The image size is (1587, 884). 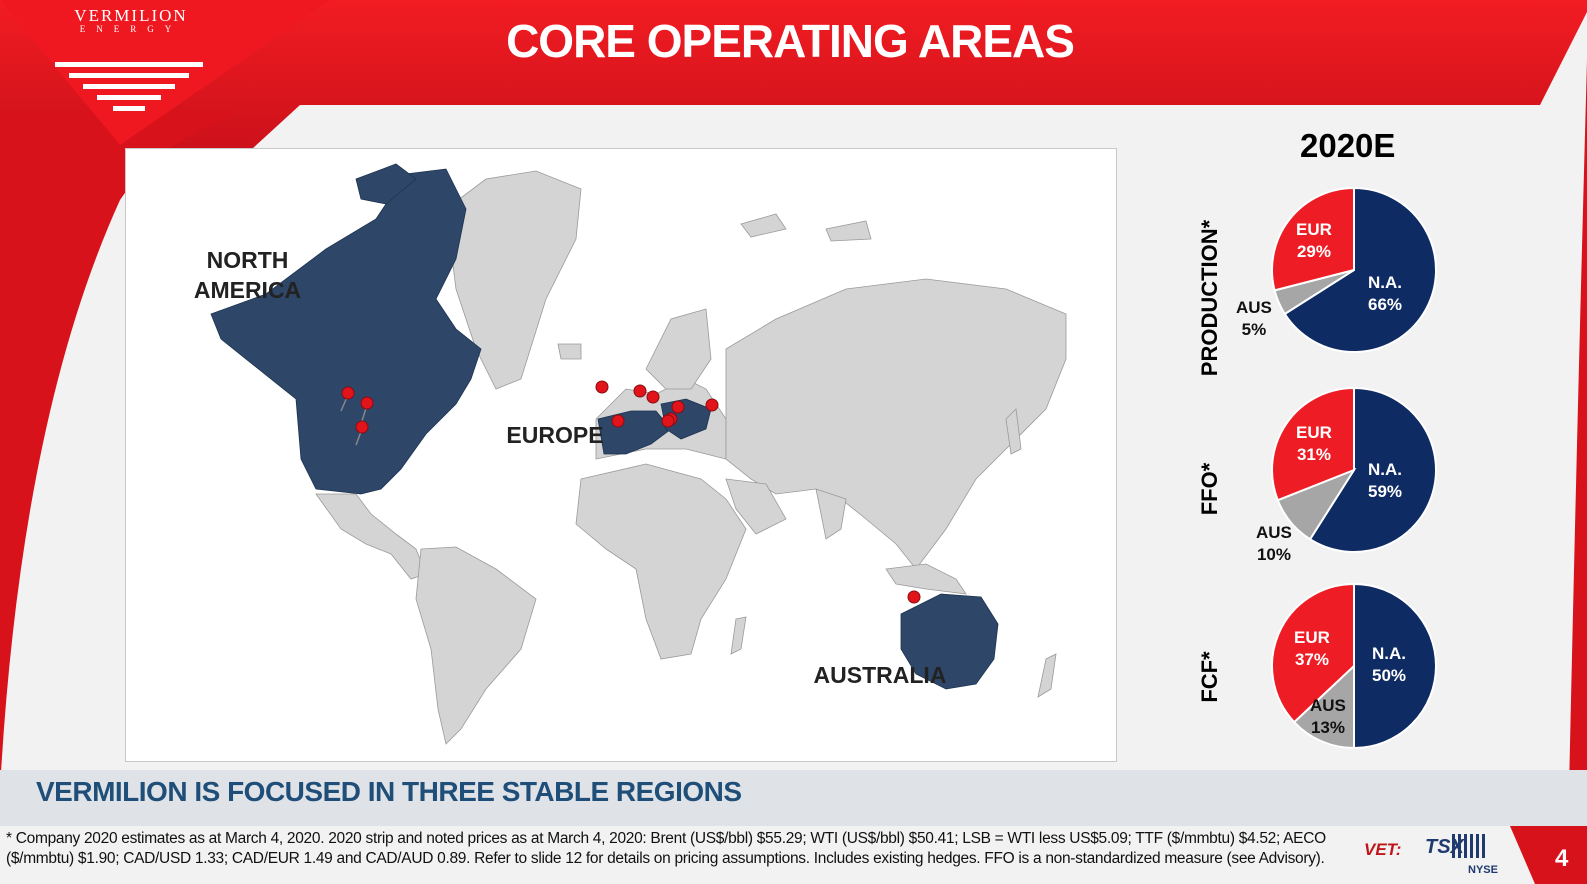 What do you see at coordinates (1209, 677) in the screenshot?
I see `chart-title-fcf: FCF*` at bounding box center [1209, 677].